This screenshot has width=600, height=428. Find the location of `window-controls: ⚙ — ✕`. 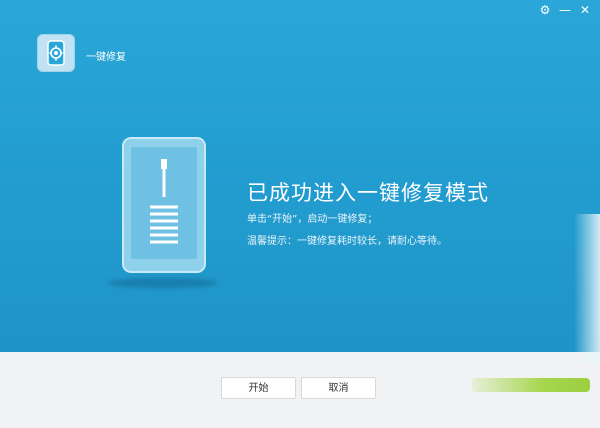

window-controls: ⚙ — ✕ is located at coordinates (565, 9).